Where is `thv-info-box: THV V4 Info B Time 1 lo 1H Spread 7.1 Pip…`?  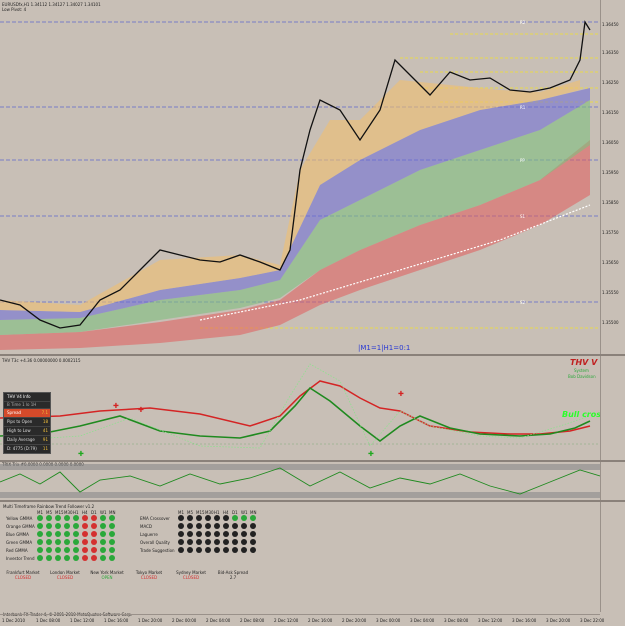
thv-info-box: THV V4 Info B Time 1 lo 1H Spread 7.1 Pip… is located at coordinates (27, 423).